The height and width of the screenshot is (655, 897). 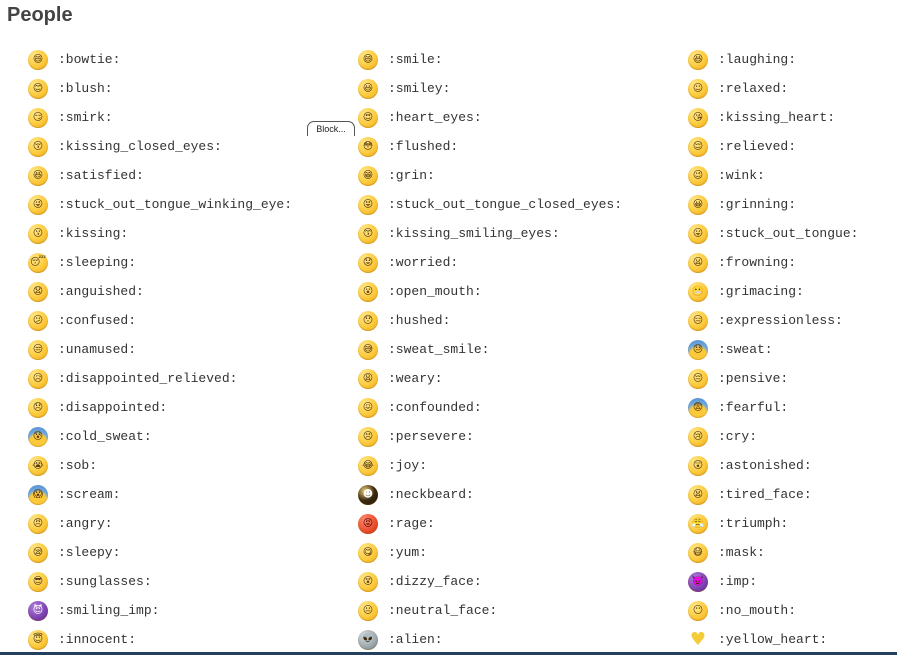 I want to click on emoji-item: 😆:laughing:, so click(x=788, y=59).